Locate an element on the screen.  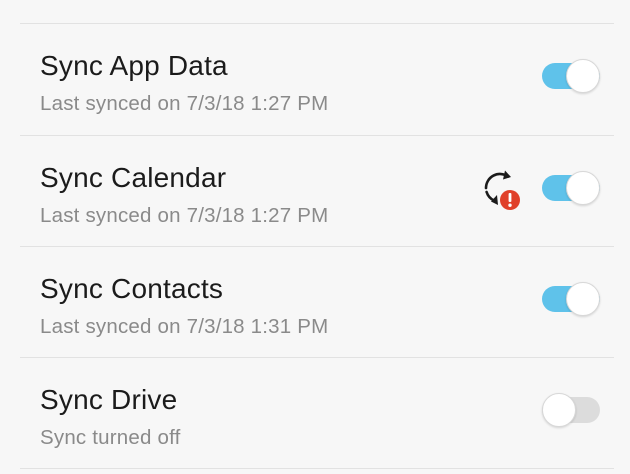
sync-item-title: Sync Calendar is located at coordinates (133, 177).